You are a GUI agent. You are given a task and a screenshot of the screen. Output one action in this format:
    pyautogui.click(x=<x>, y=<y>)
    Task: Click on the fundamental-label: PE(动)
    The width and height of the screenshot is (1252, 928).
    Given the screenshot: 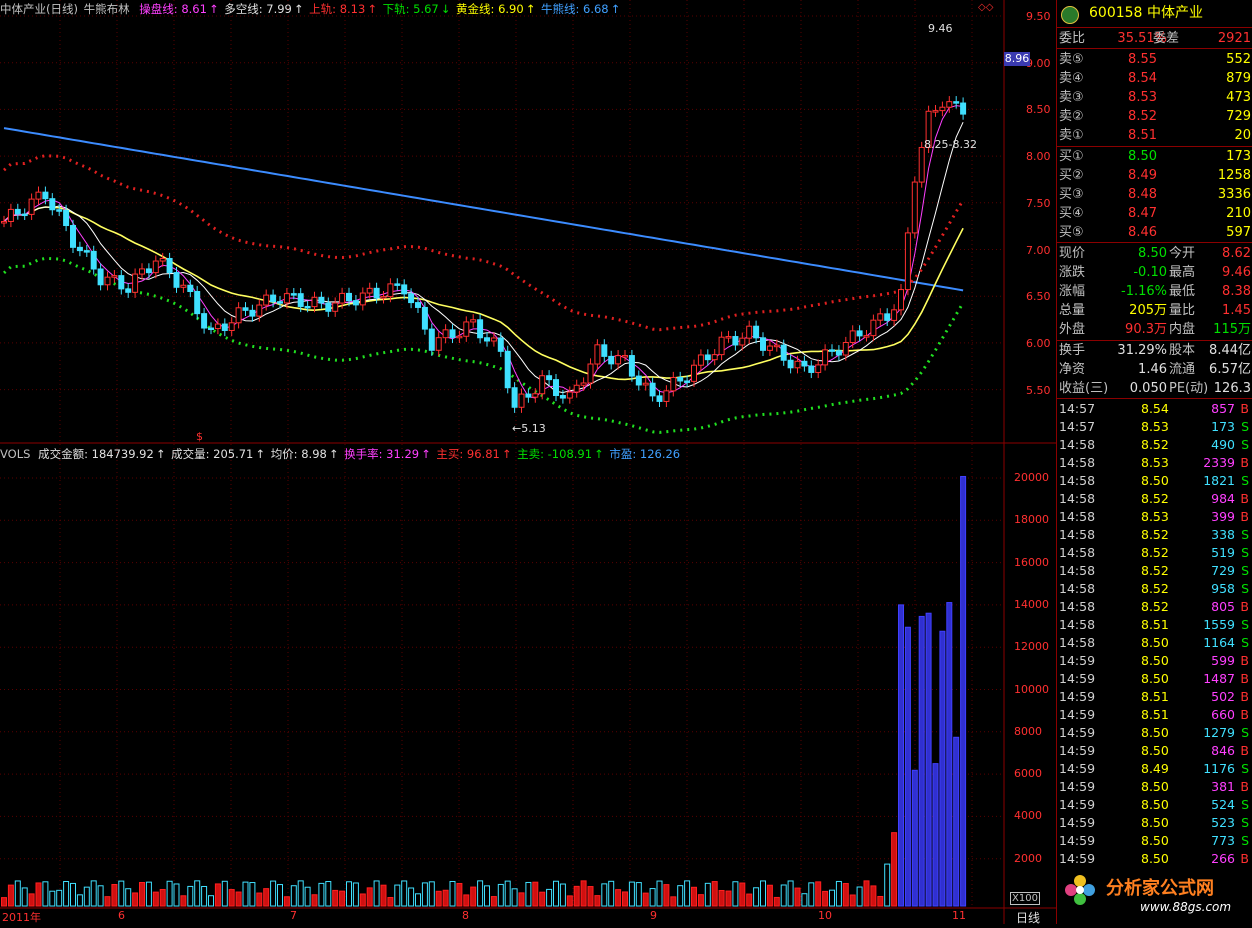 What is the action you would take?
    pyautogui.click(x=1189, y=388)
    